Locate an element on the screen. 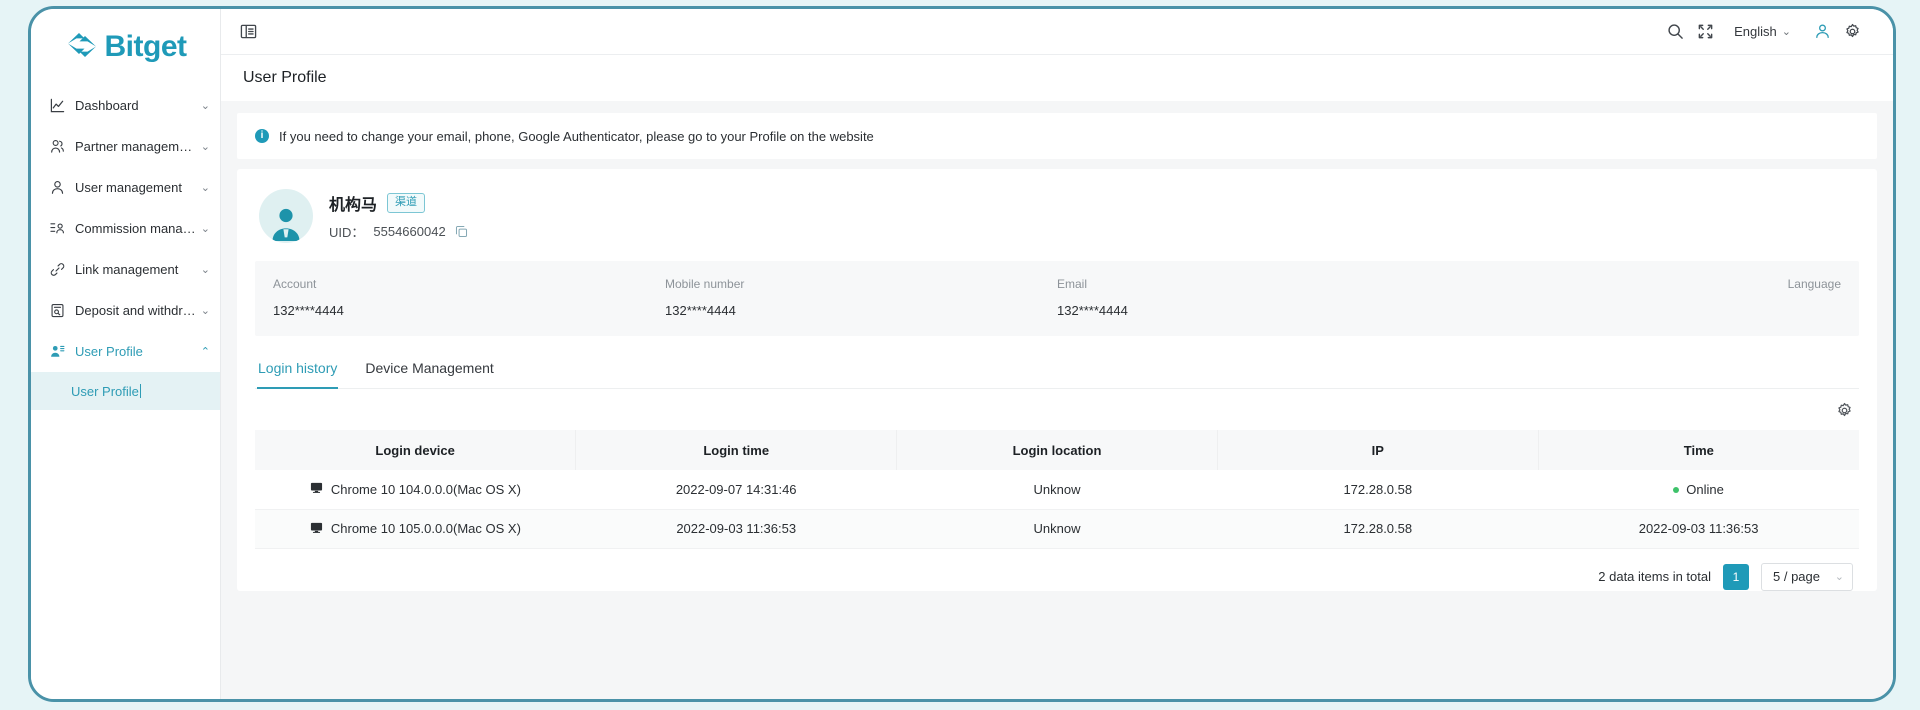 The width and height of the screenshot is (1920, 710). table-toolbar is located at coordinates (1057, 409).